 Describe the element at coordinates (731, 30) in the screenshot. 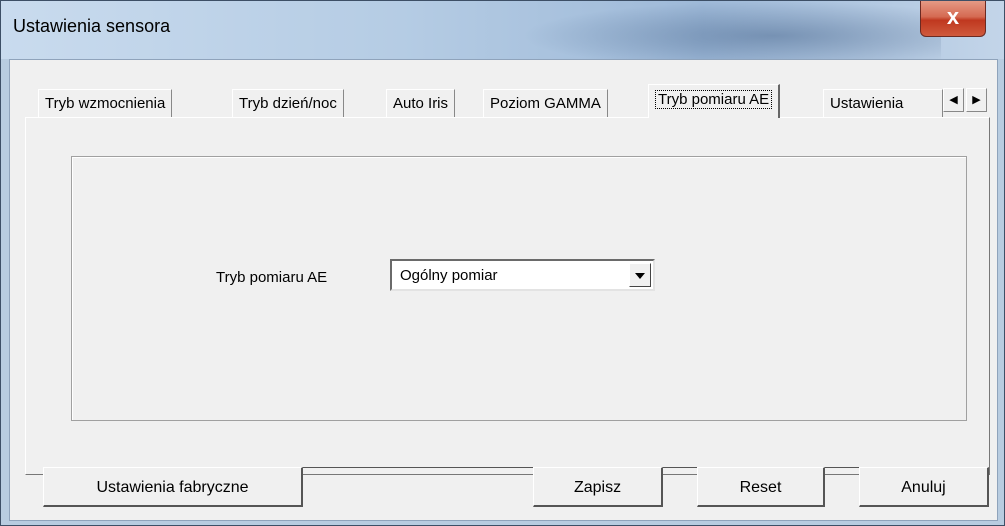

I see `title-bar-glow` at that location.